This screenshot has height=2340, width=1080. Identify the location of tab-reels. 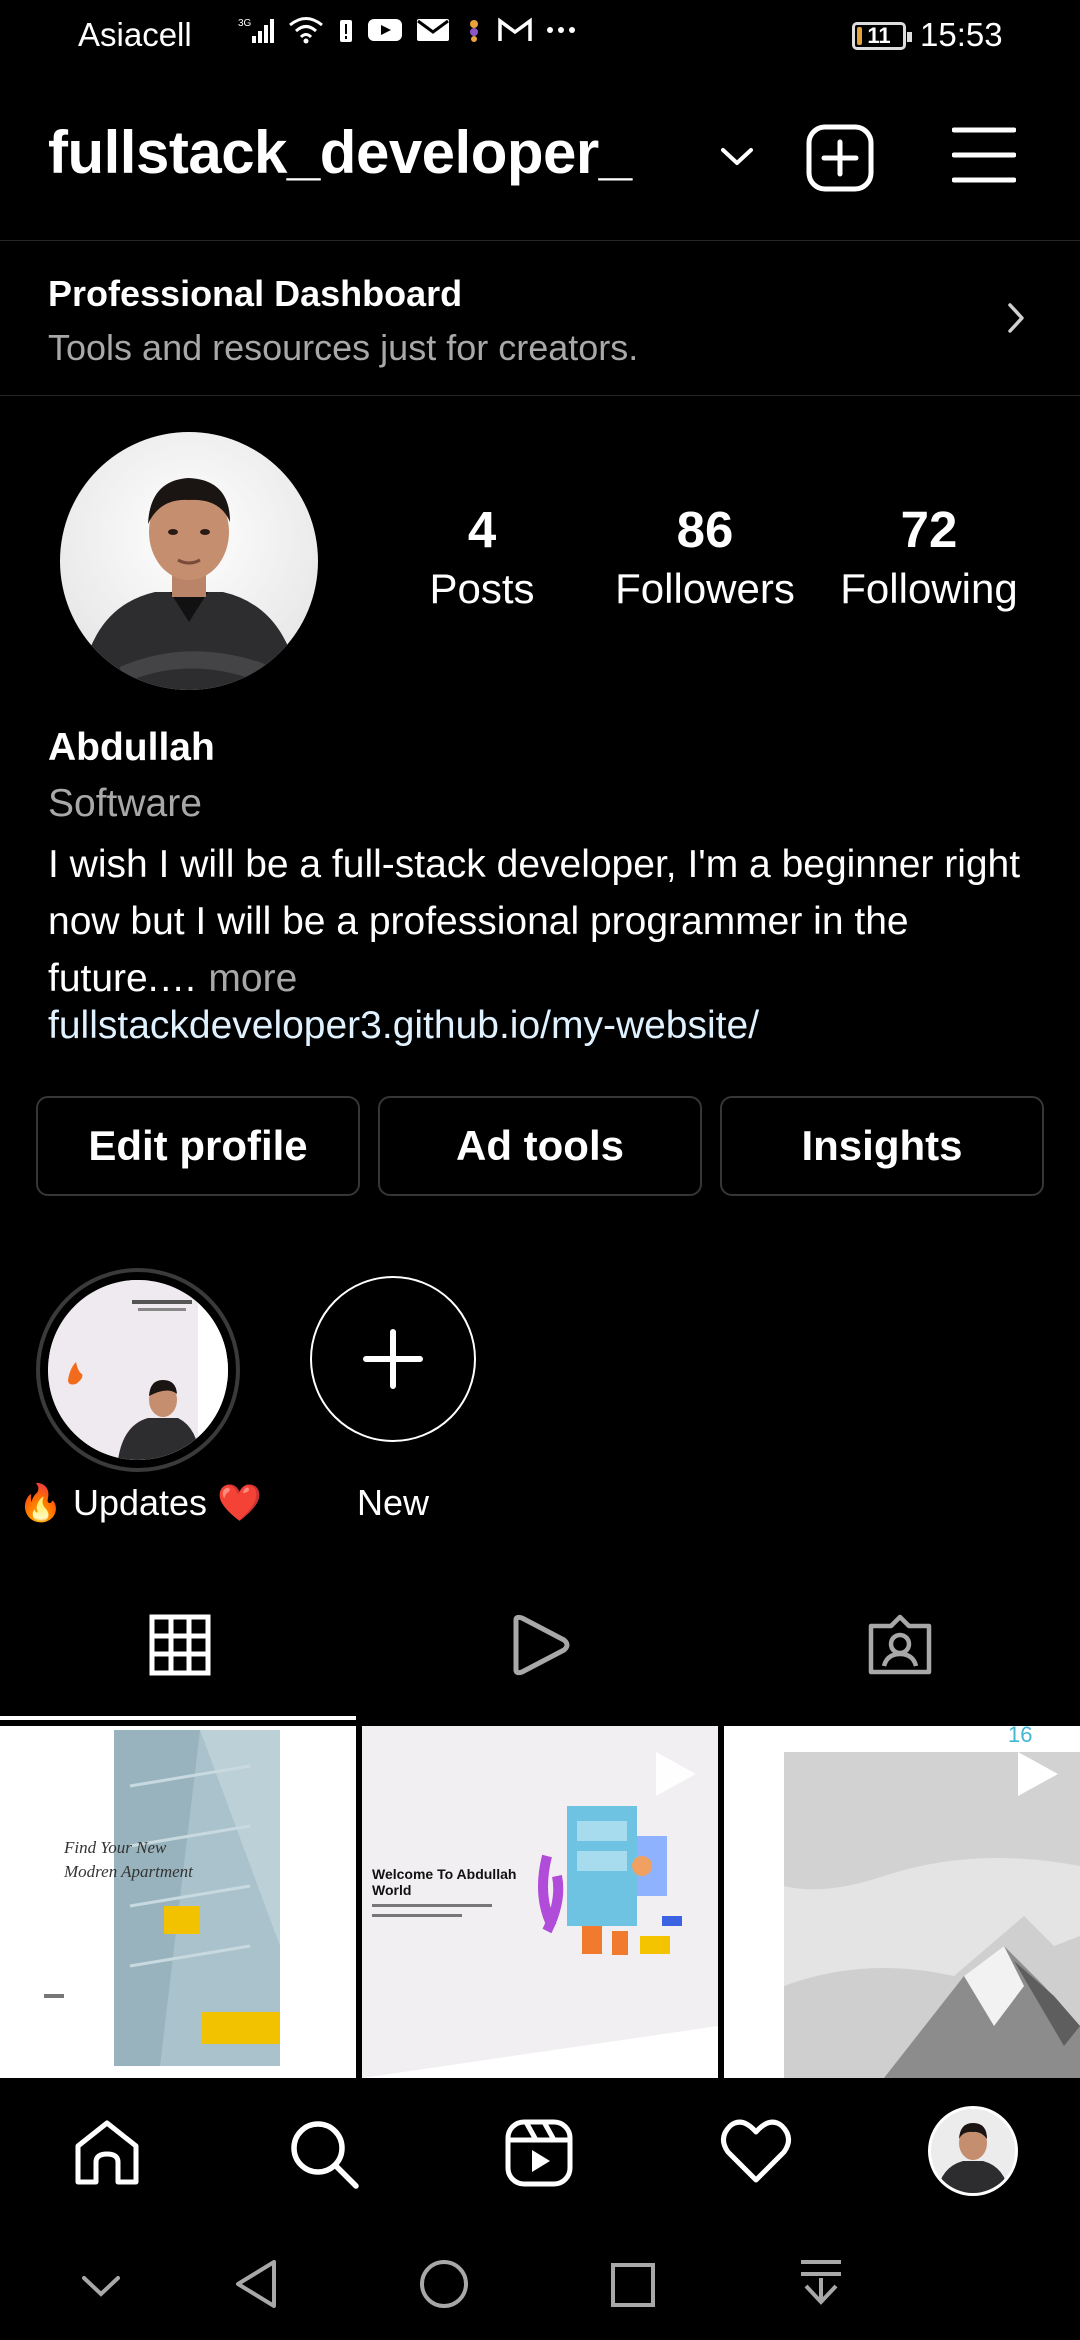
(540, 1654).